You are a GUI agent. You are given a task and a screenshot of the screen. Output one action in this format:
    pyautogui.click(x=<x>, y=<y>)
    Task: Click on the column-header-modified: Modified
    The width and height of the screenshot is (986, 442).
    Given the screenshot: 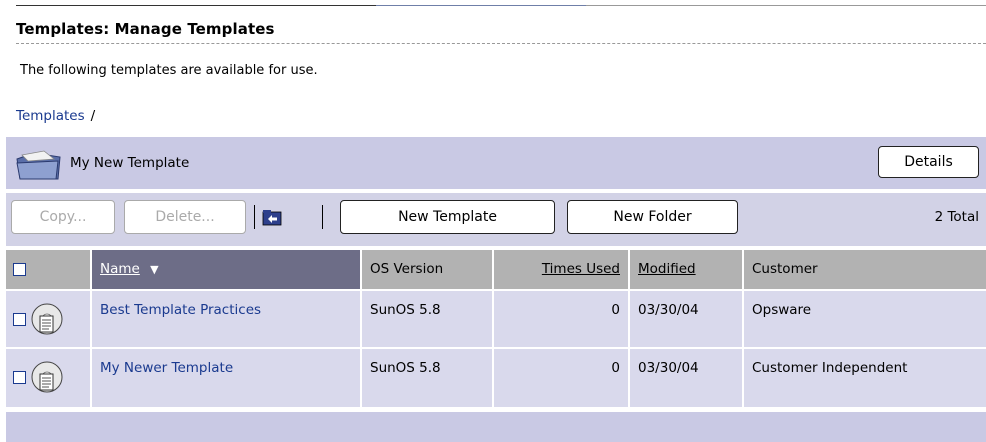 What is the action you would take?
    pyautogui.click(x=686, y=269)
    